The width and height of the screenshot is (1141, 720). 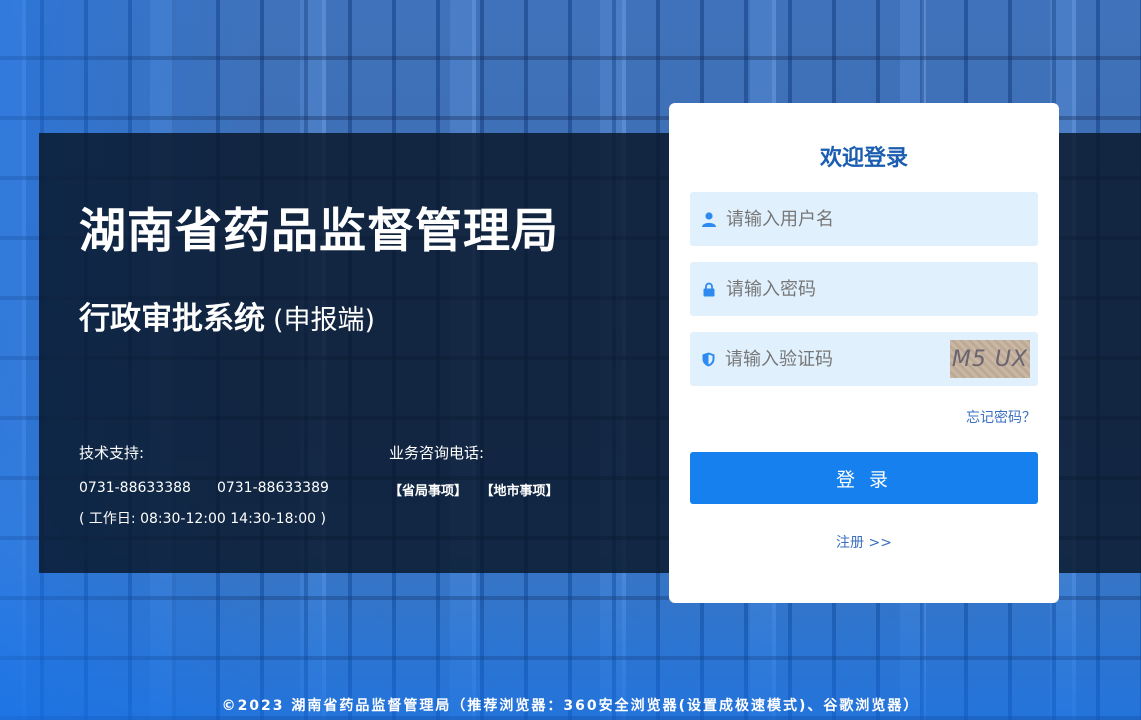 What do you see at coordinates (523, 491) in the screenshot?
I see `city-matters-link: 【地市事项】` at bounding box center [523, 491].